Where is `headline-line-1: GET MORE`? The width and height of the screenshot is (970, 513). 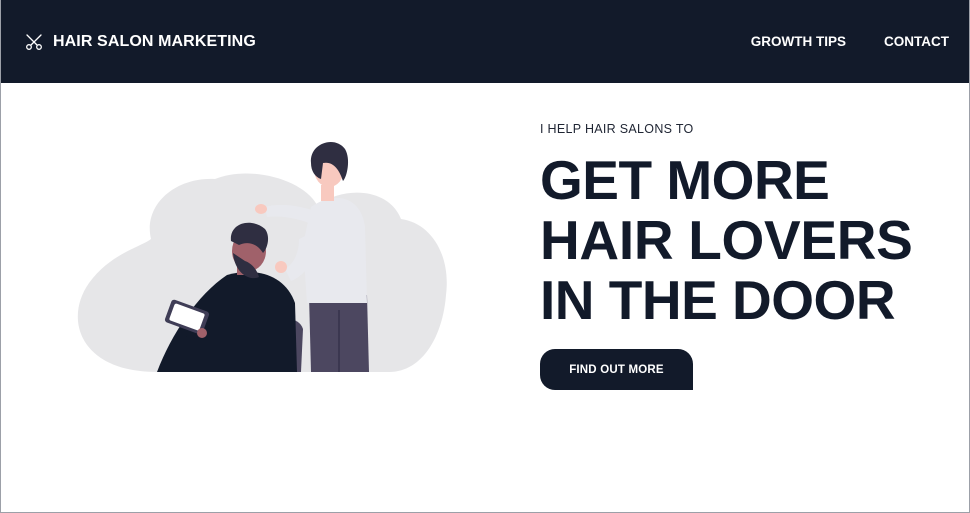
headline-line-1: GET MORE is located at coordinates (685, 180).